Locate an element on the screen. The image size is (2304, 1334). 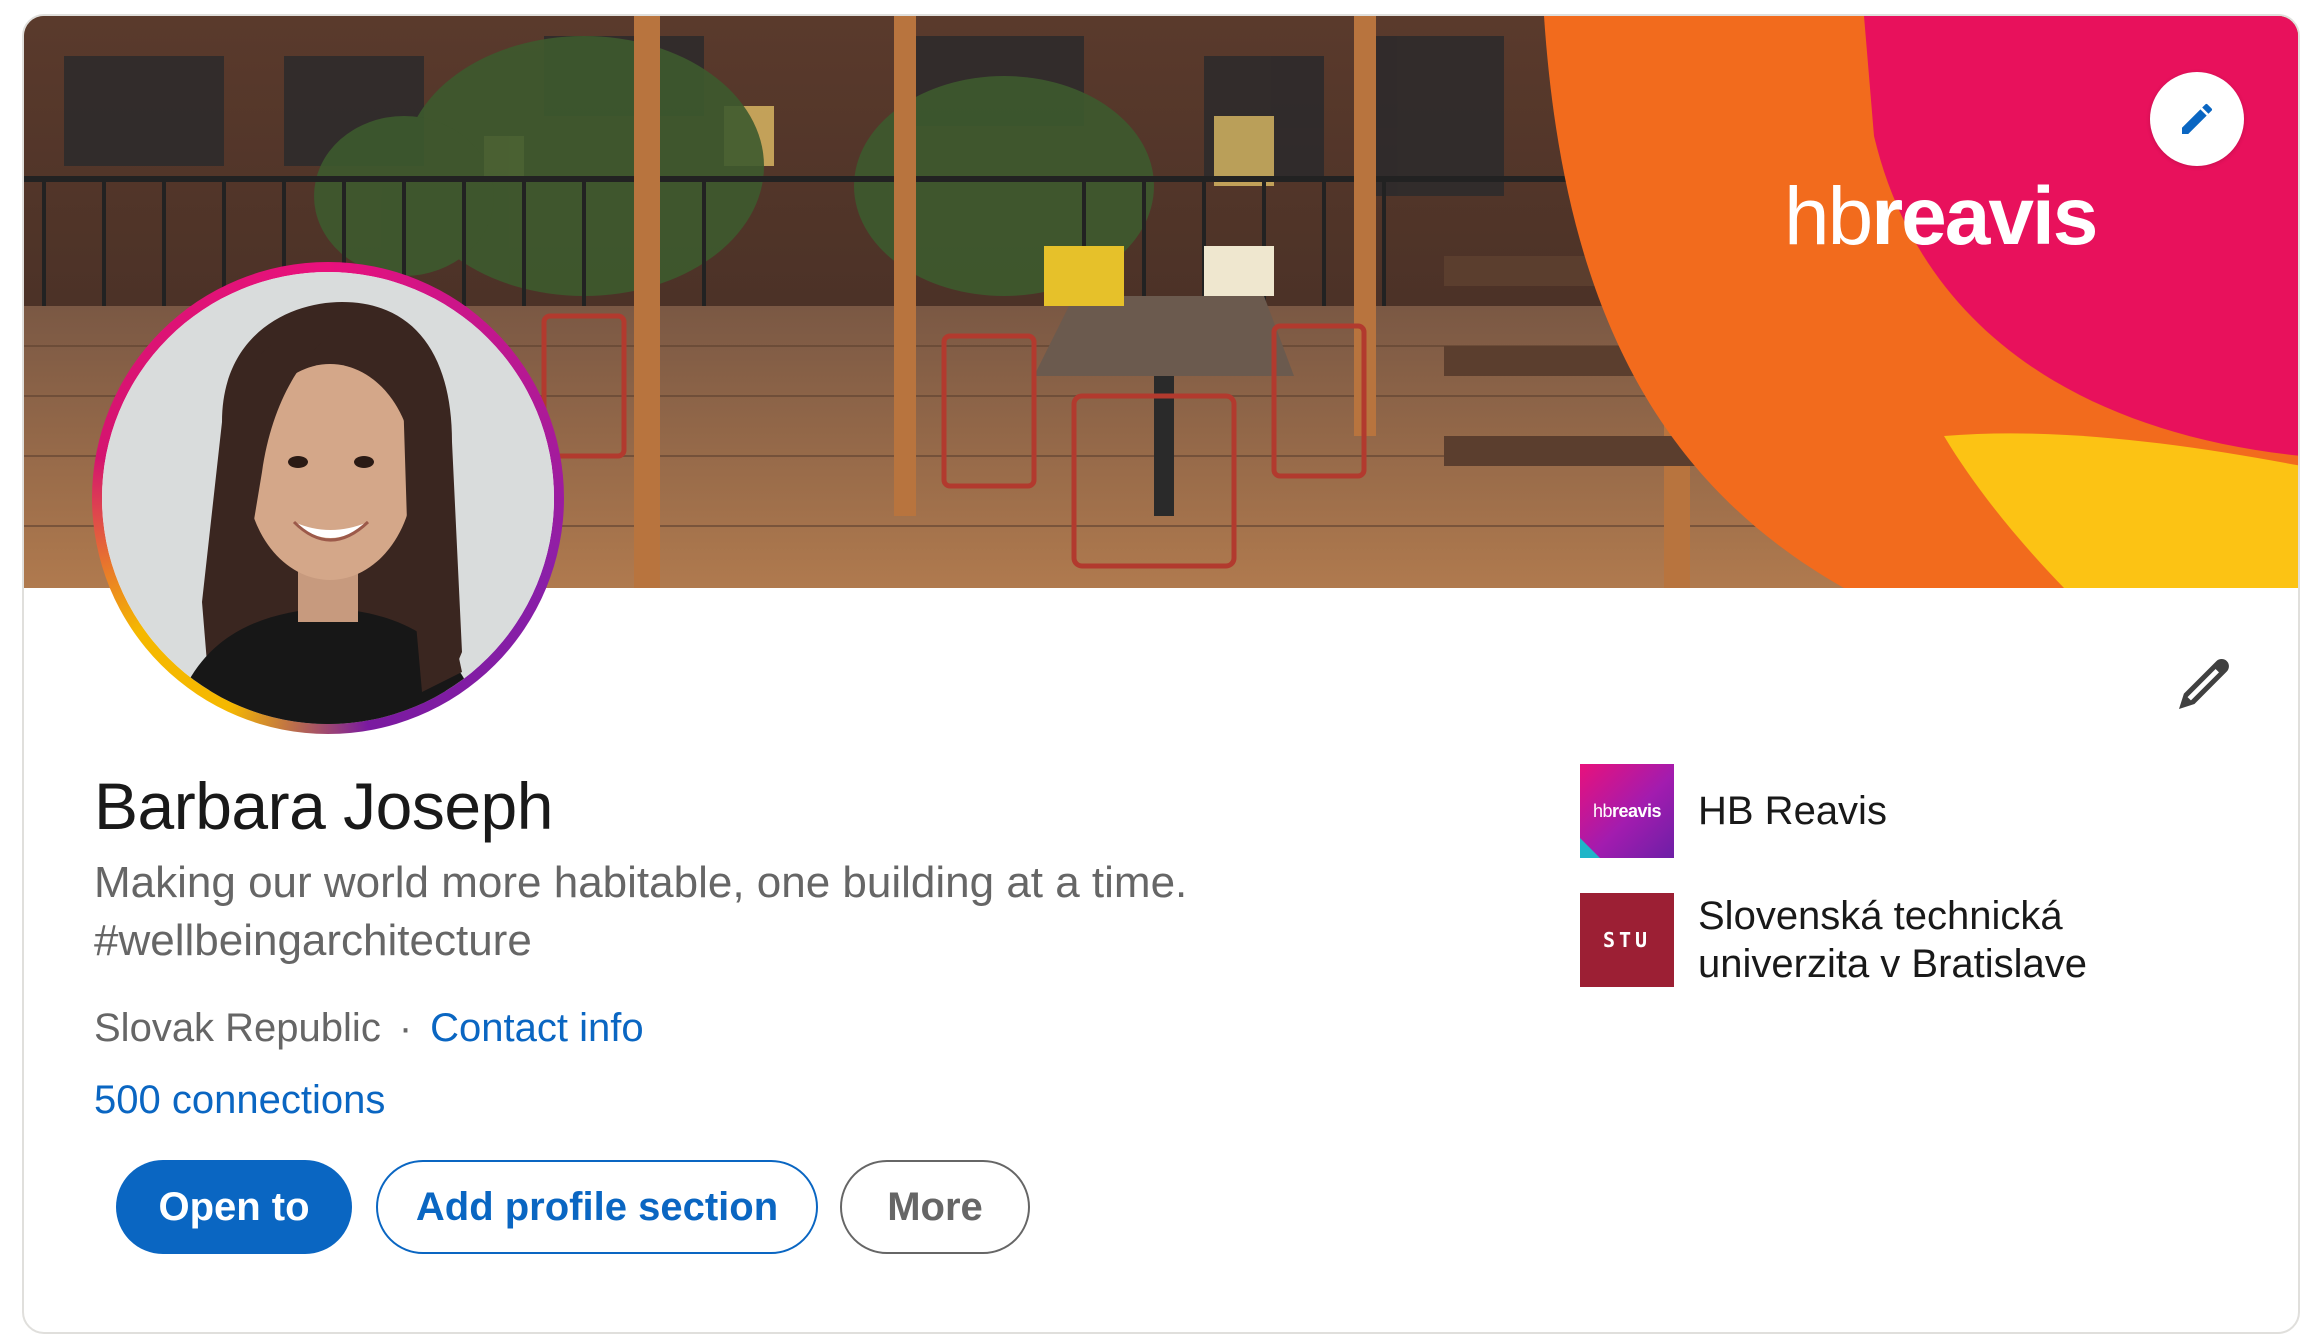
profile-photo is located at coordinates (328, 498).